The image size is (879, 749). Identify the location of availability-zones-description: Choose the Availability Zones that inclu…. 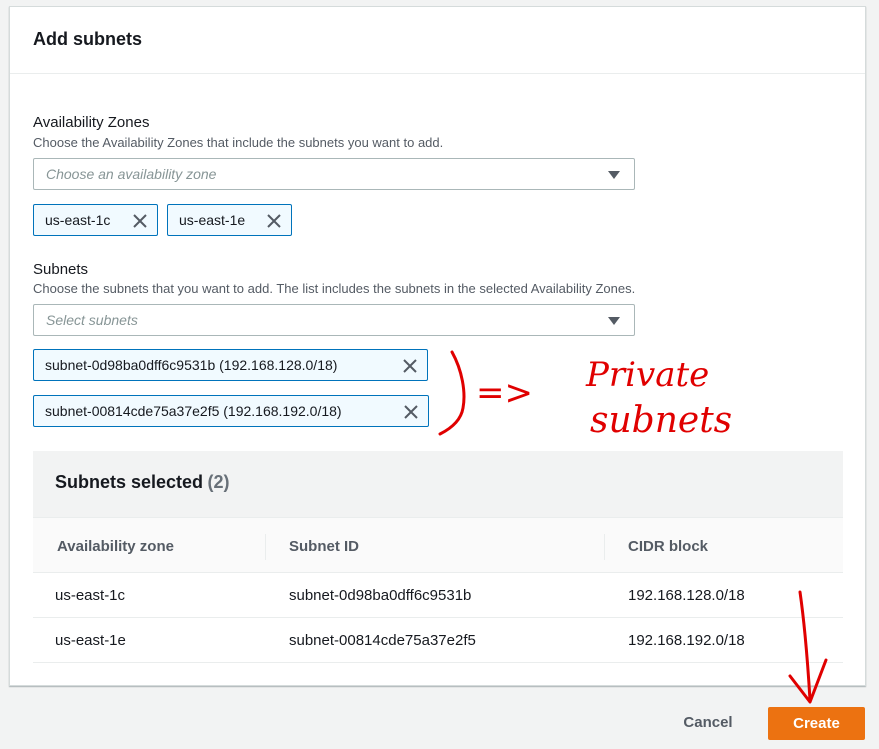
(238, 142).